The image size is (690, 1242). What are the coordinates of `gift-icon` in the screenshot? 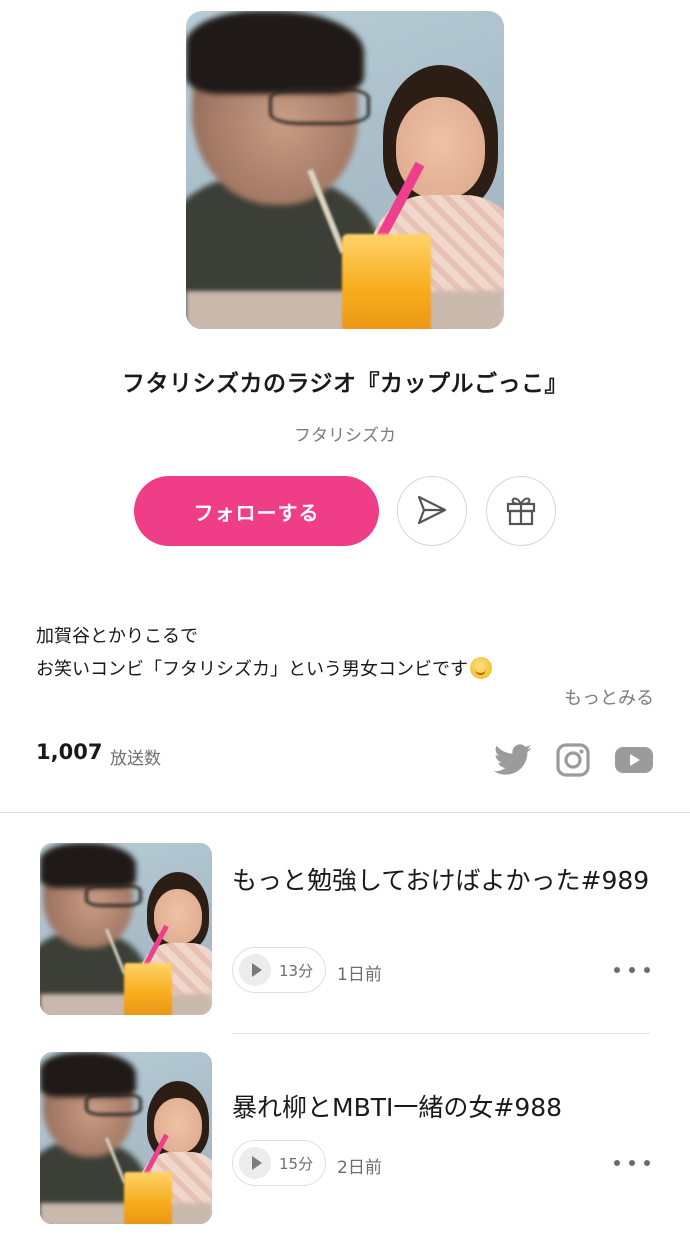 It's located at (521, 511).